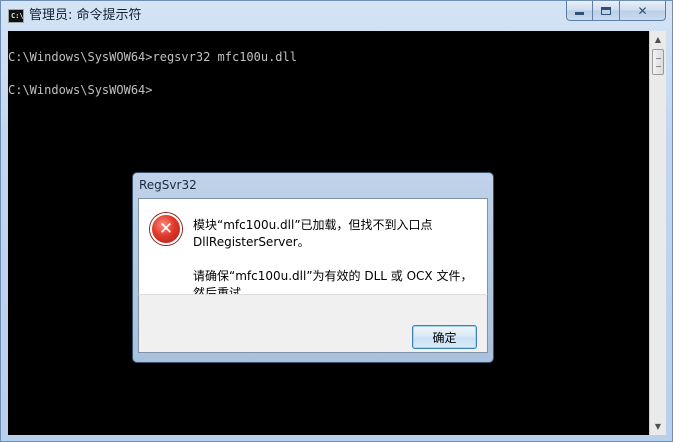  Describe the element at coordinates (444, 337) in the screenshot. I see `ok-button: 确定` at that location.